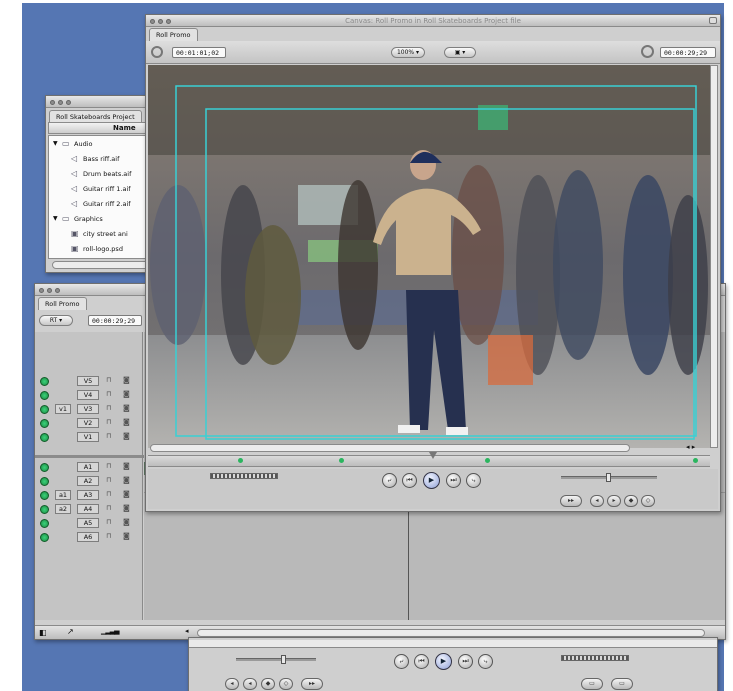 The width and height of the screenshot is (733, 691). What do you see at coordinates (63, 409) in the screenshot?
I see `source-control: v1` at bounding box center [63, 409].